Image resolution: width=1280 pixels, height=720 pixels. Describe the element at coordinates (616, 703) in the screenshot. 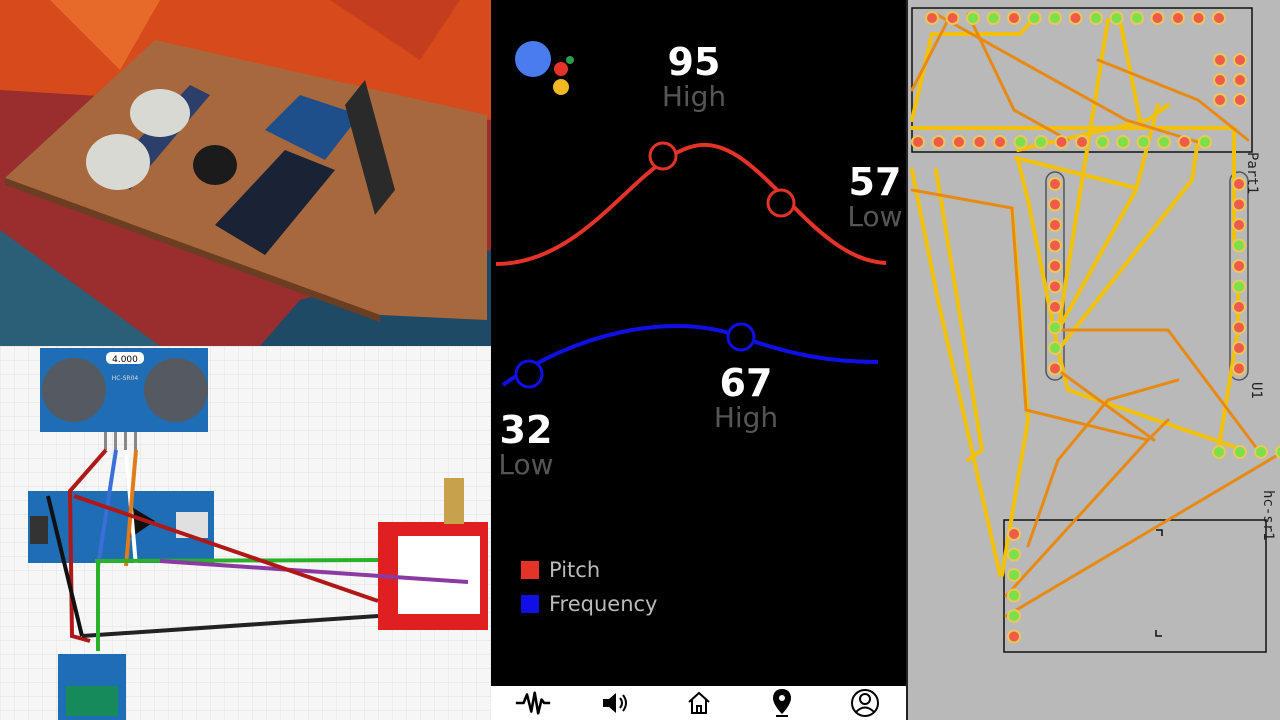

I see `speaker-icon` at that location.